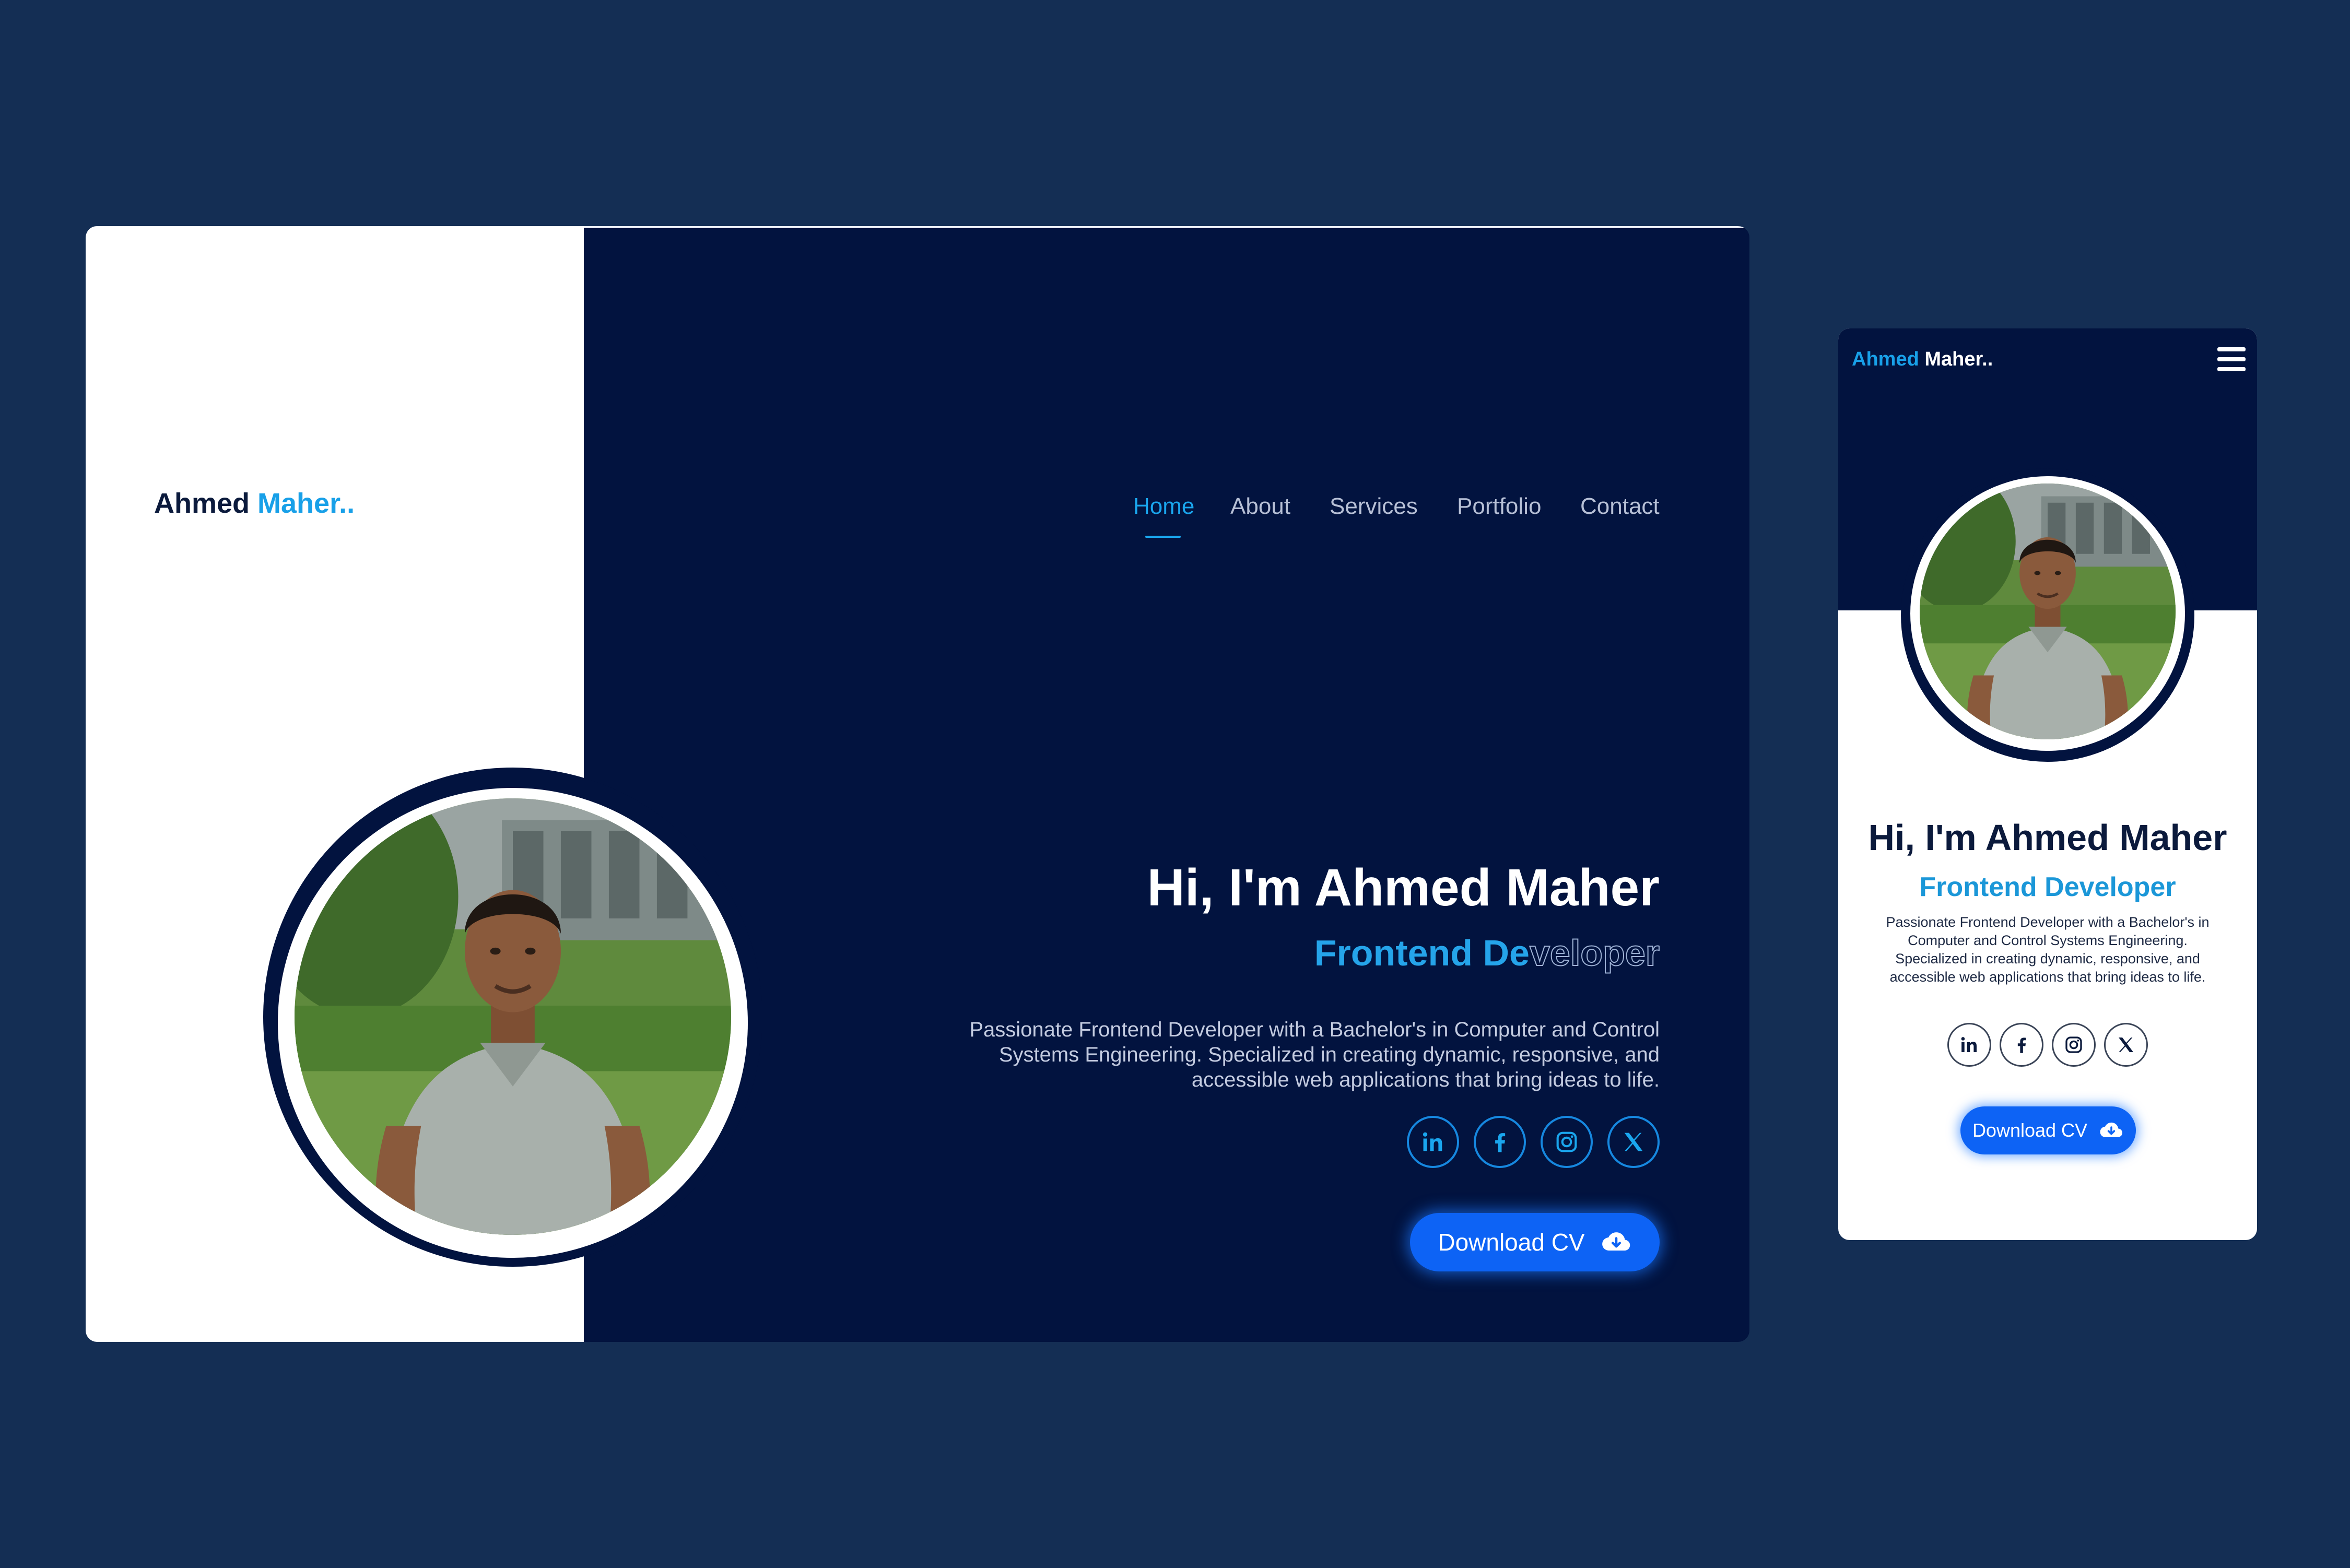 The height and width of the screenshot is (1568, 2350). I want to click on linkedin-button, so click(1433, 1142).